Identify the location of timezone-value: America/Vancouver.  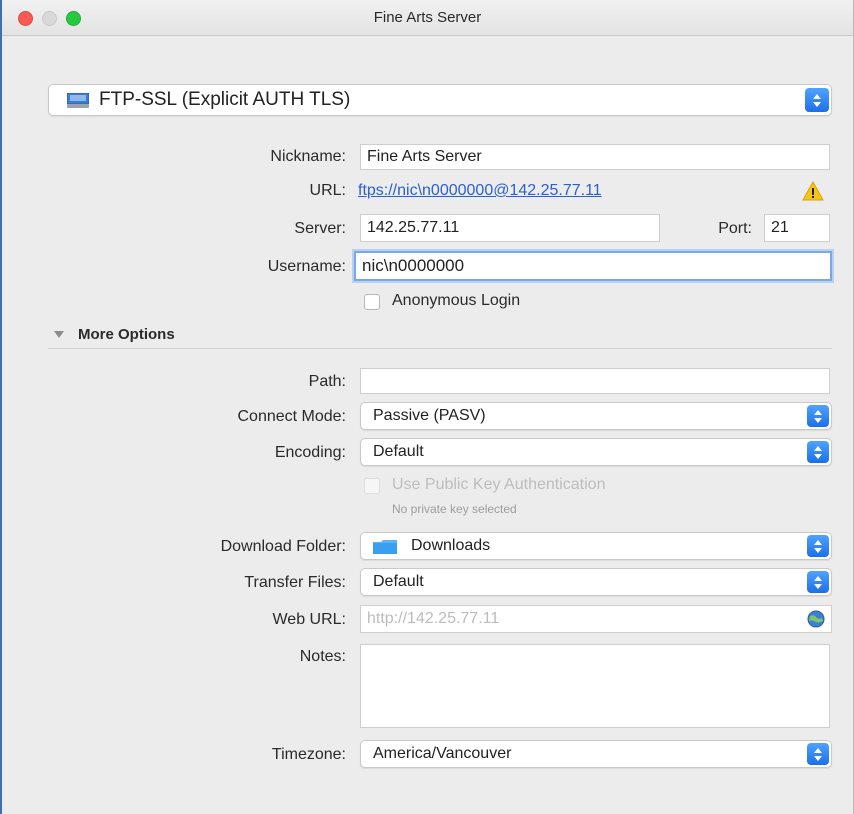
(442, 753).